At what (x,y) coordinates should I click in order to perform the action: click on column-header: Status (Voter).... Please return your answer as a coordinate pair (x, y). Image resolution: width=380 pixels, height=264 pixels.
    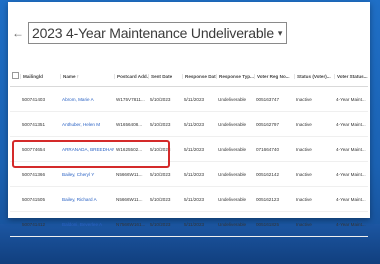
    Looking at the image, I should click on (314, 76).